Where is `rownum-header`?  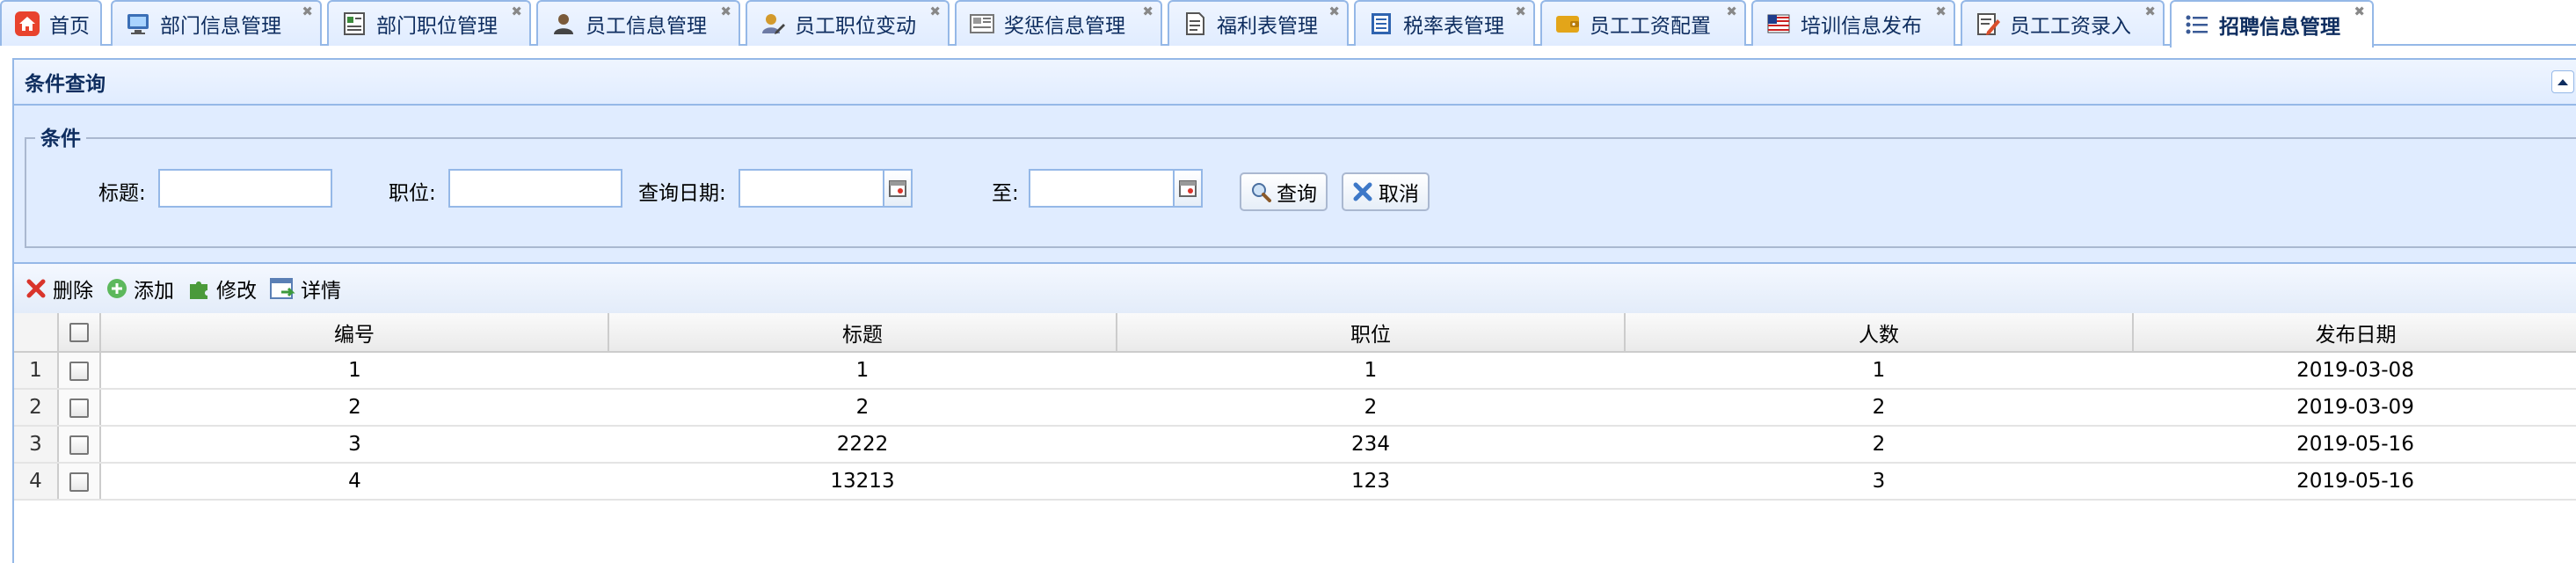 rownum-header is located at coordinates (36, 333).